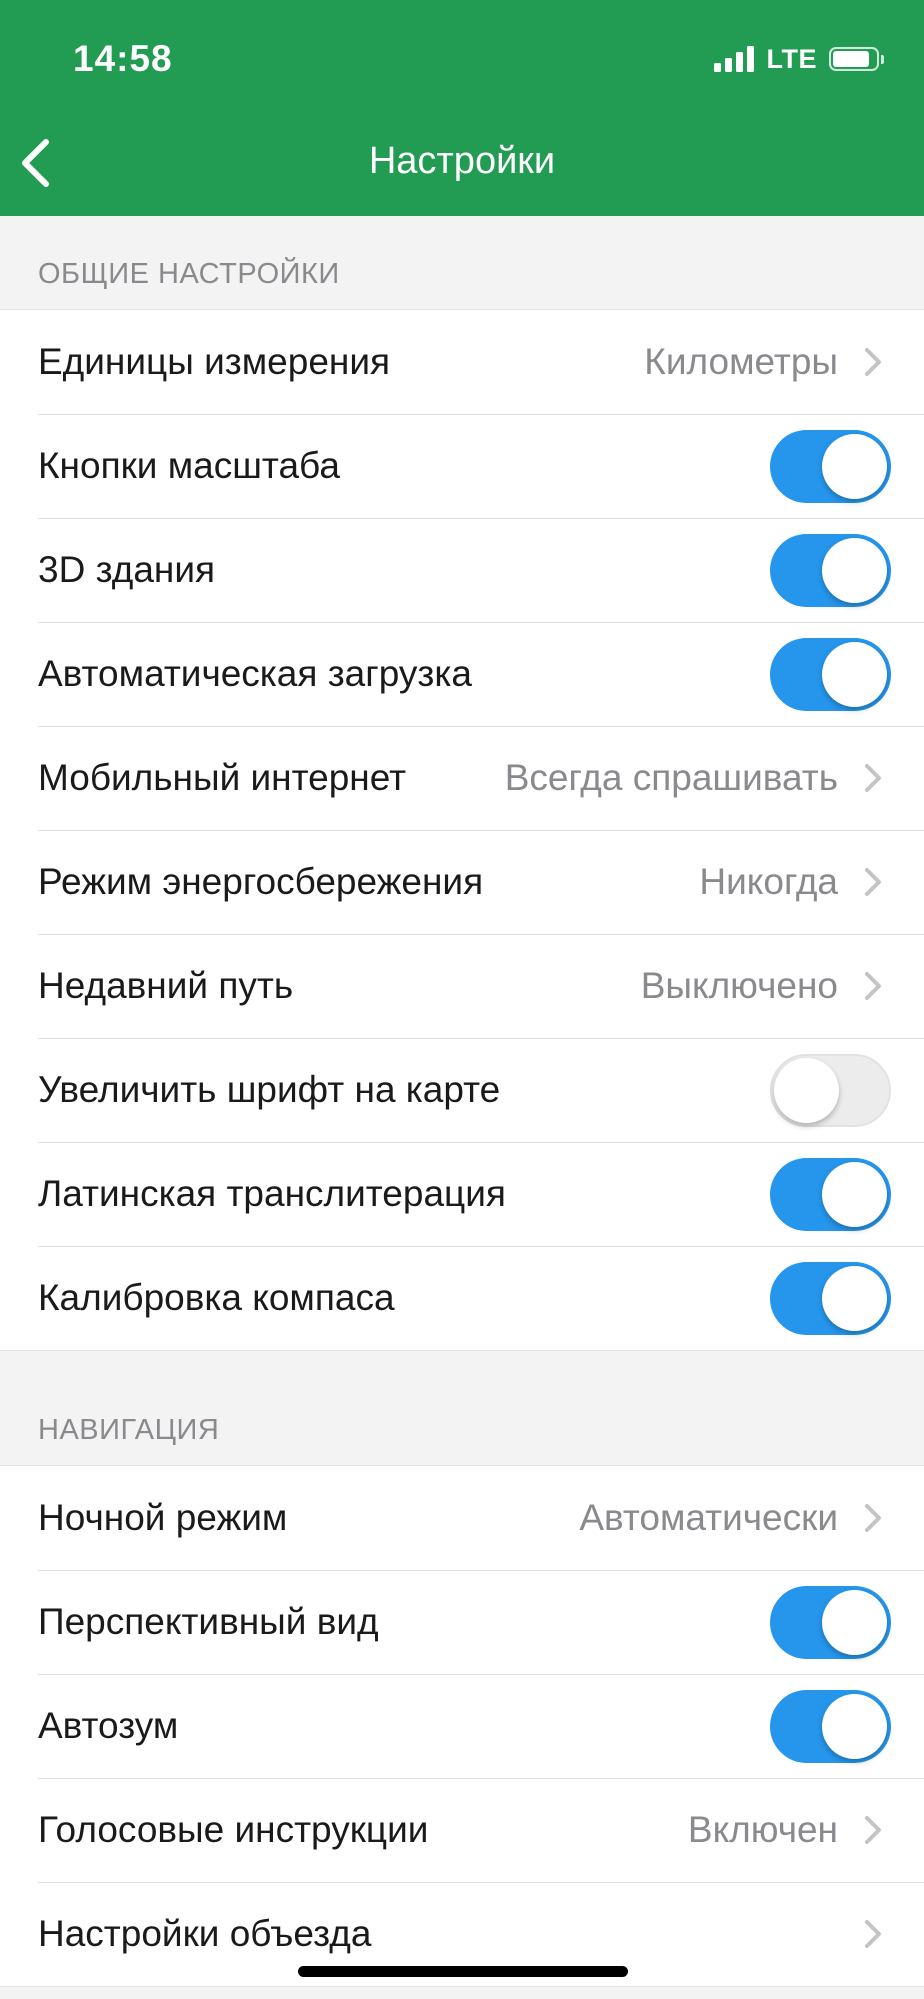  I want to click on section-header-general: ОБЩИЕ НАСТРОЙКИ, so click(189, 274).